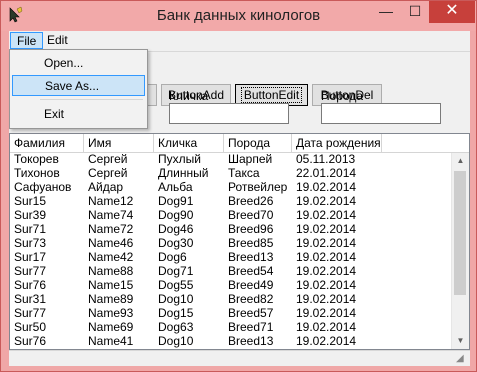  What do you see at coordinates (176, 313) in the screenshot?
I see `cell-nickname: Dog15` at bounding box center [176, 313].